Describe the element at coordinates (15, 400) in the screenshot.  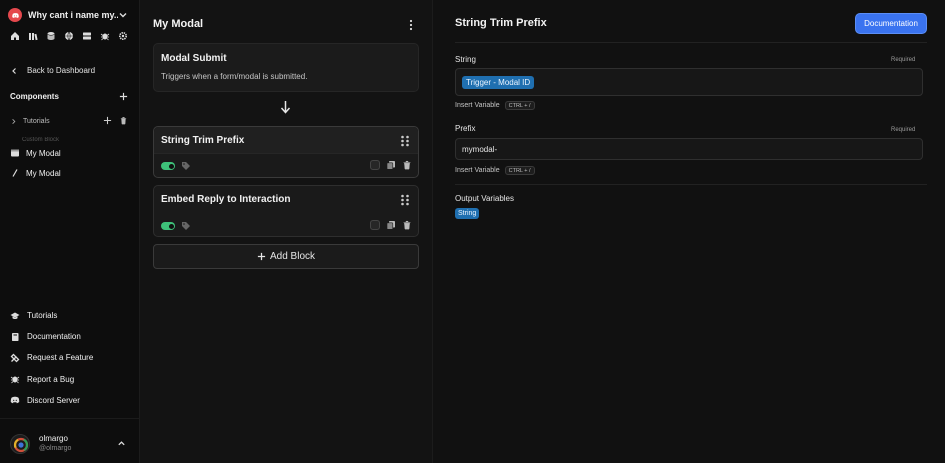
I see `discord-icon` at that location.